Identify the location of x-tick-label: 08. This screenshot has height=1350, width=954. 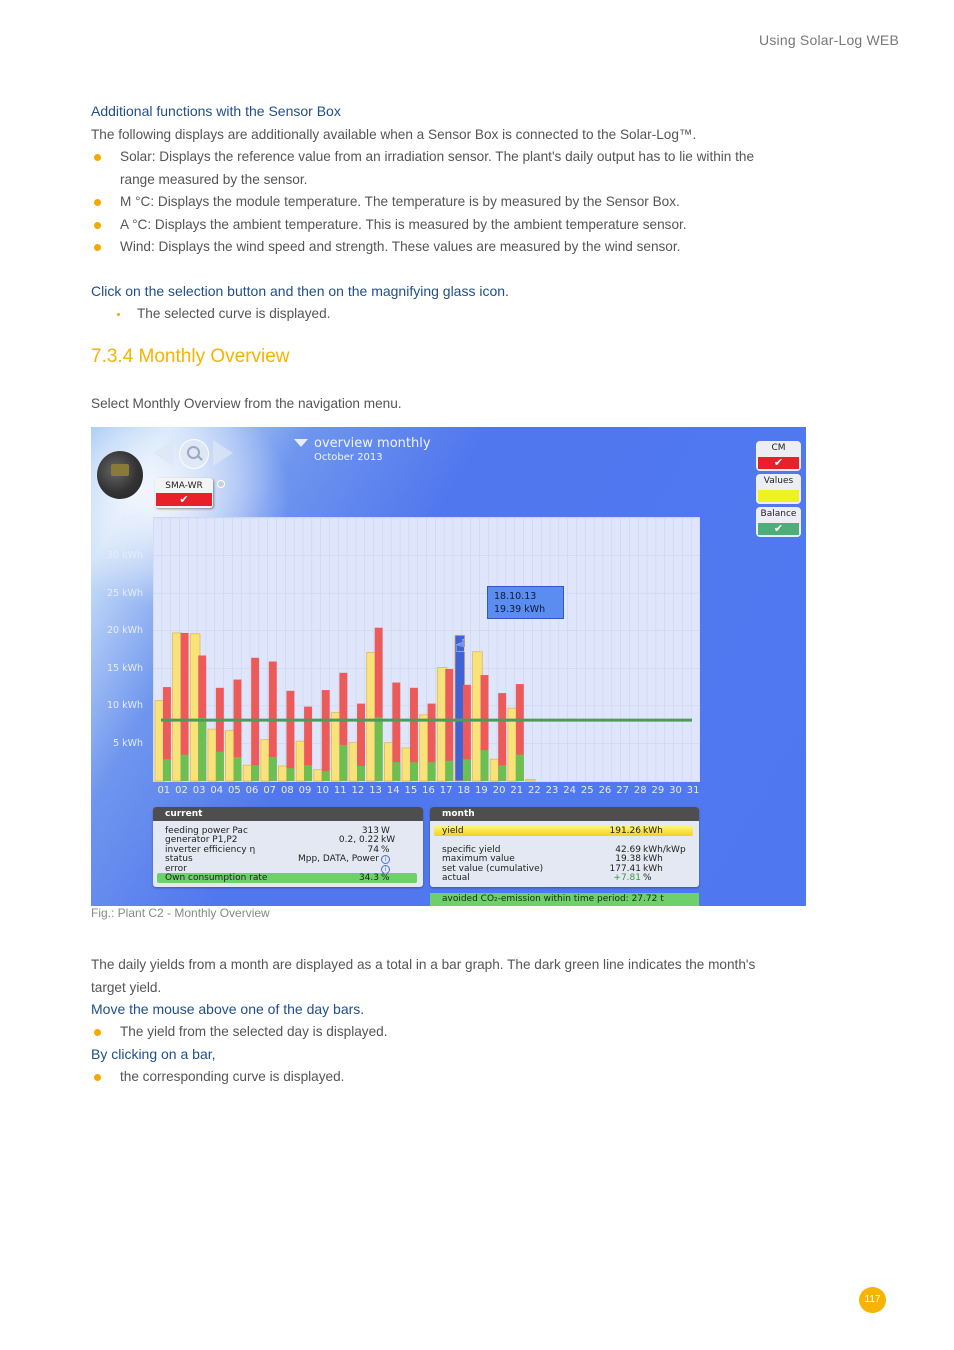
(287, 790).